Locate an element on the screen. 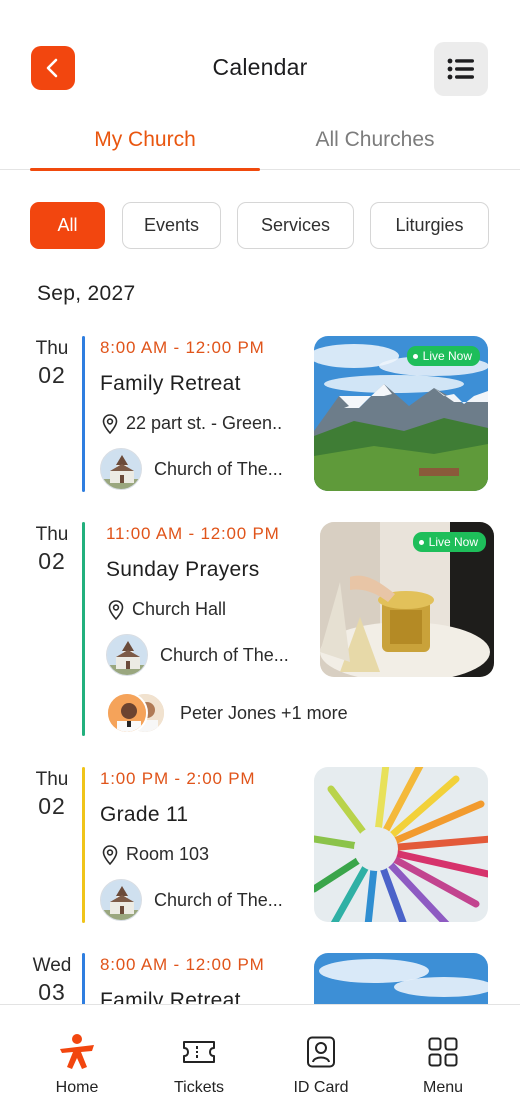 Image resolution: width=520 pixels, height=1113 pixels. nav-tickets: Tickets is located at coordinates (199, 1059).